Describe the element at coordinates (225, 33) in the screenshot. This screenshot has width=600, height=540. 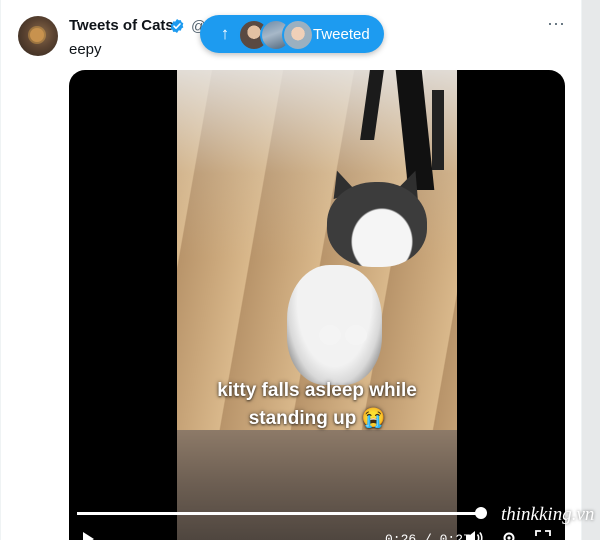
I see `arrow-up-icon: ↑` at that location.